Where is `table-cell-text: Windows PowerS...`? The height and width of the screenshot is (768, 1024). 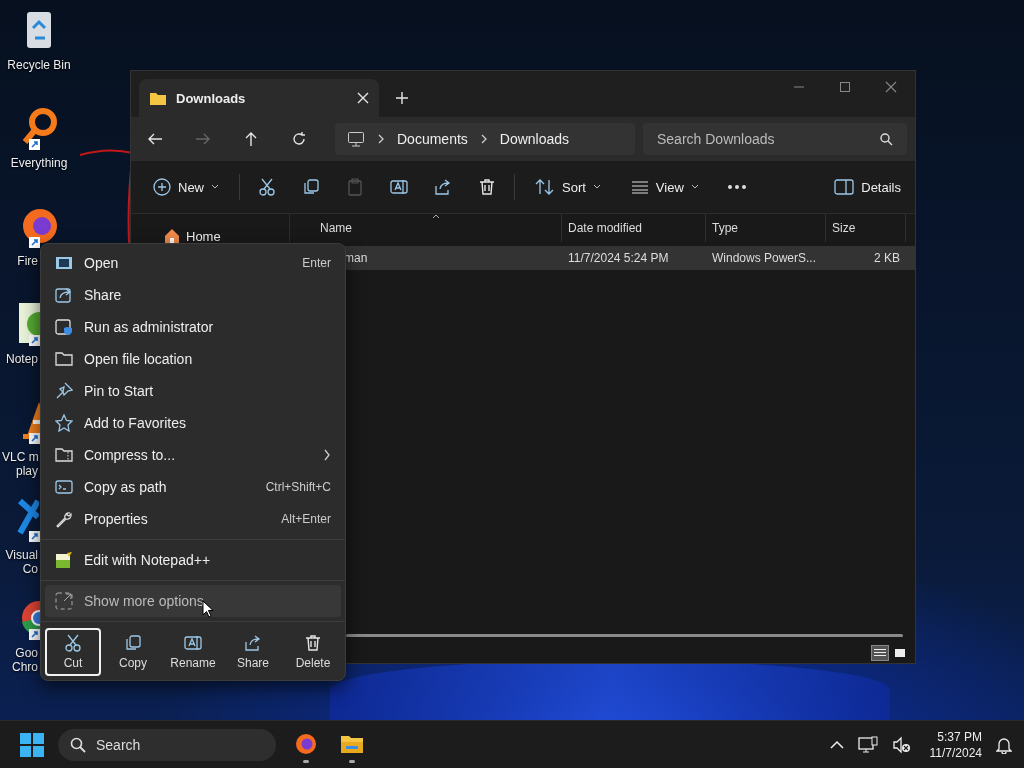
table-cell-text: Windows PowerS... is located at coordinates (764, 258).